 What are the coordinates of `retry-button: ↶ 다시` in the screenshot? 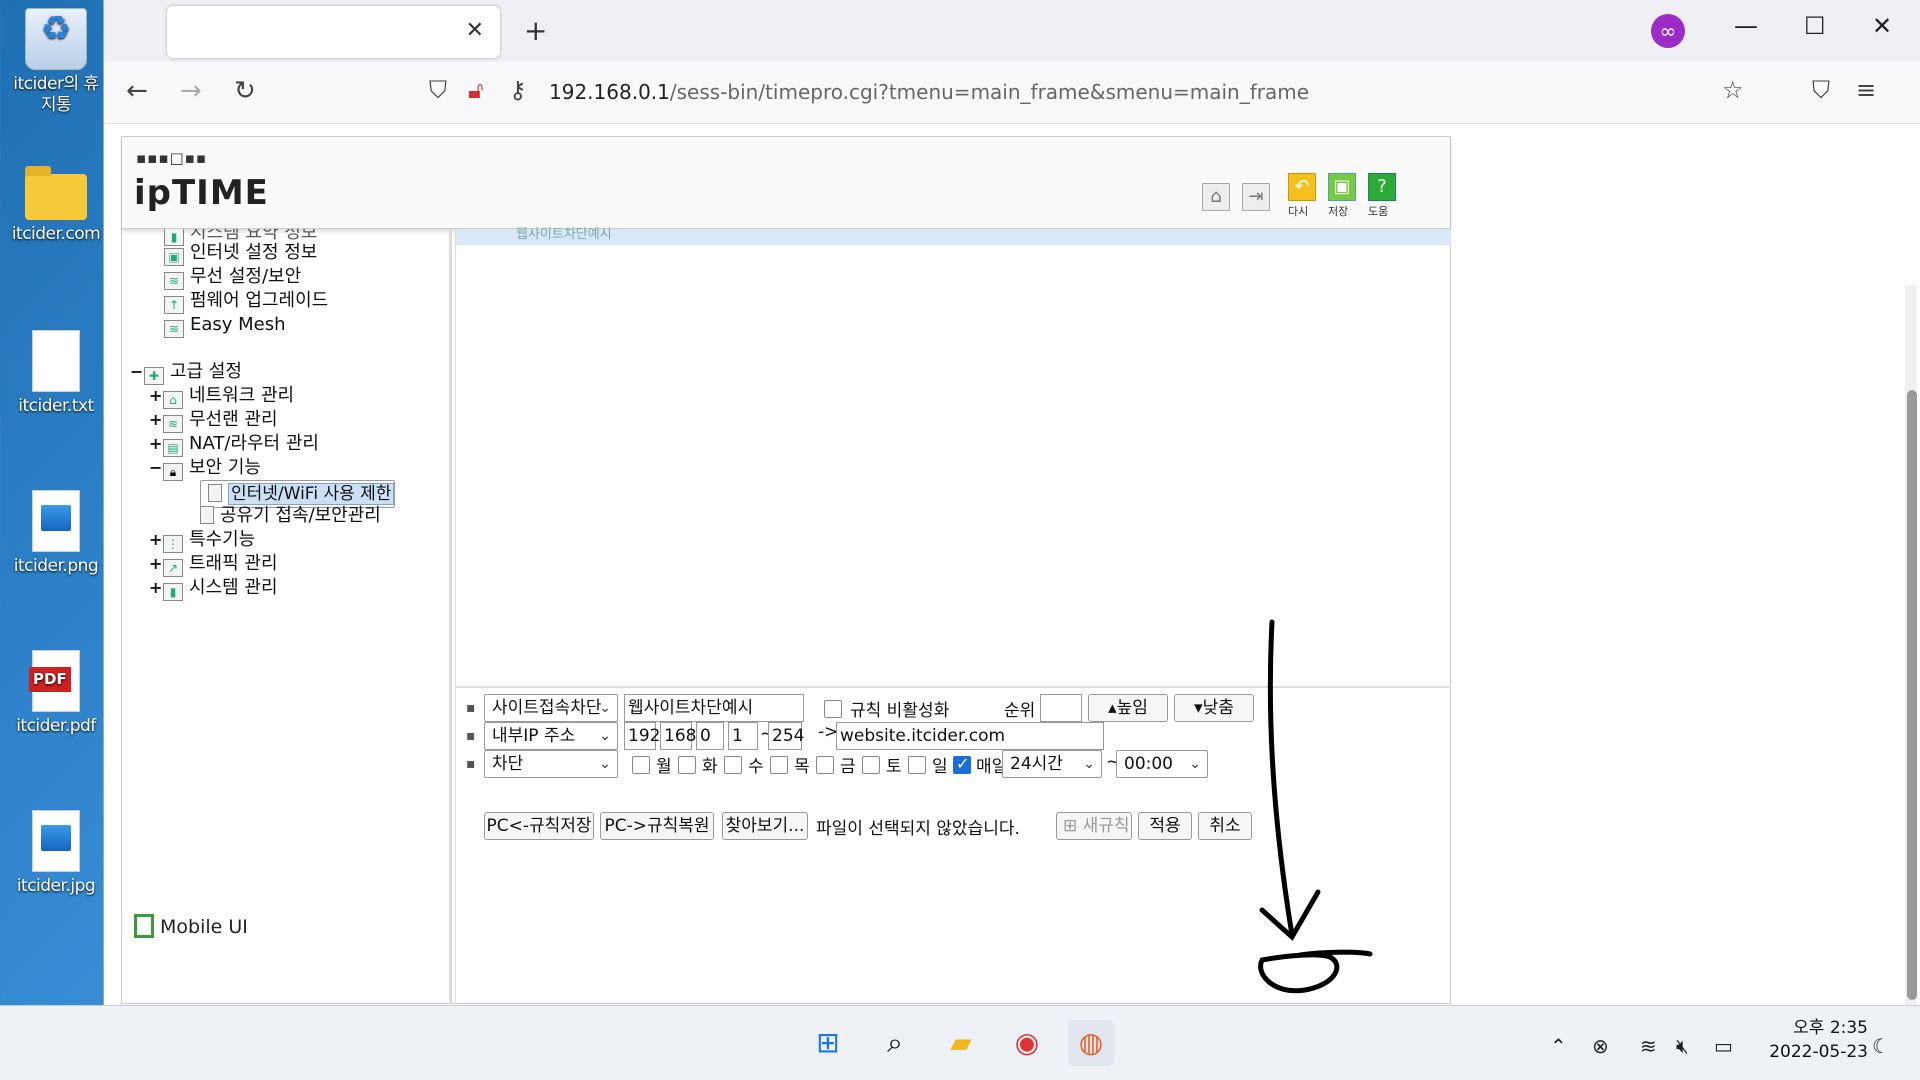 It's located at (1303, 195).